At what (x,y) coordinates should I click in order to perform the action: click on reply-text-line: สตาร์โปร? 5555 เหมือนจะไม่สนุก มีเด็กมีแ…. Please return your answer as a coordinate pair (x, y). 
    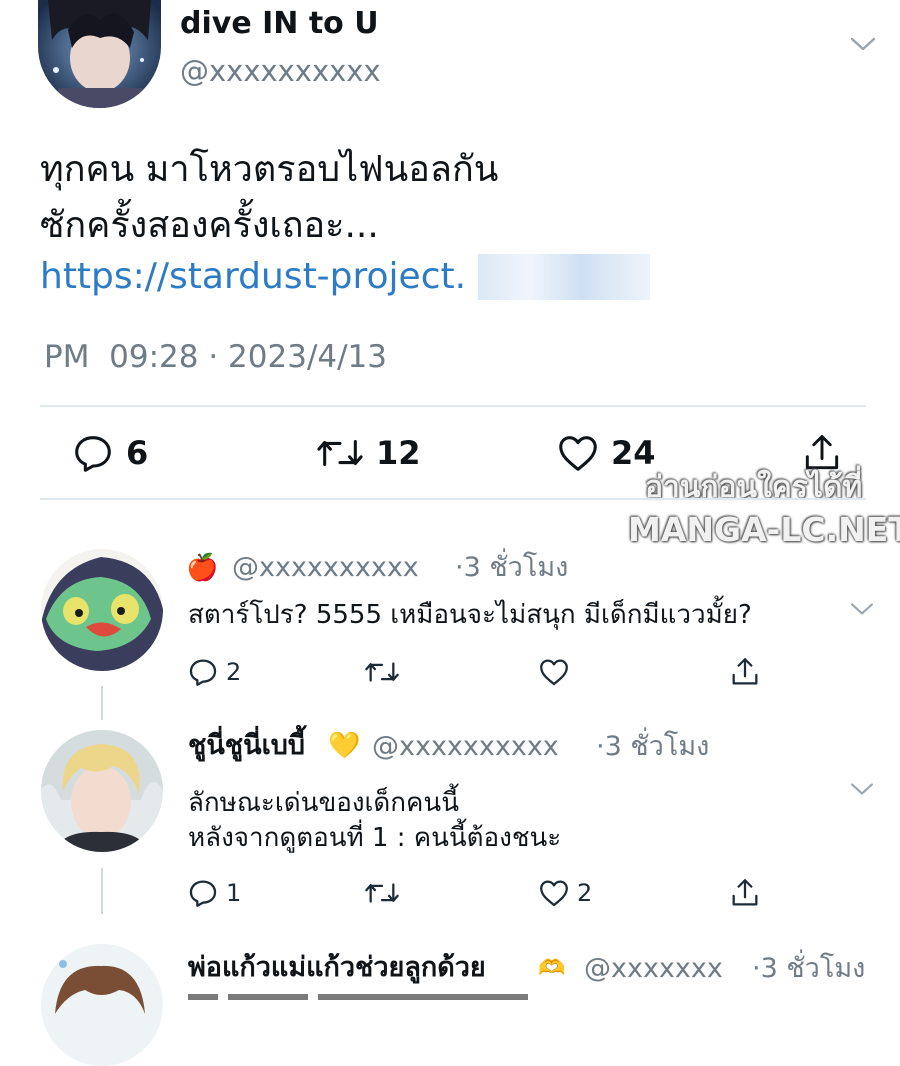
    Looking at the image, I should click on (470, 615).